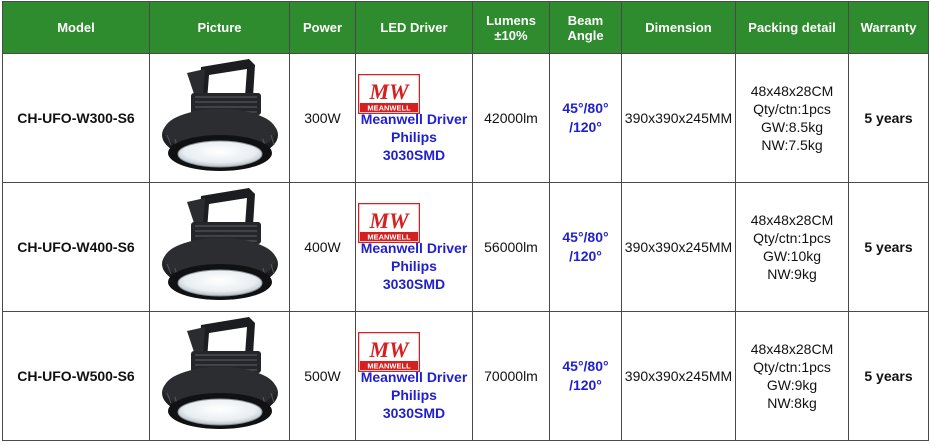 This screenshot has width=930, height=445. I want to click on power-cell: 500W, so click(322, 376).